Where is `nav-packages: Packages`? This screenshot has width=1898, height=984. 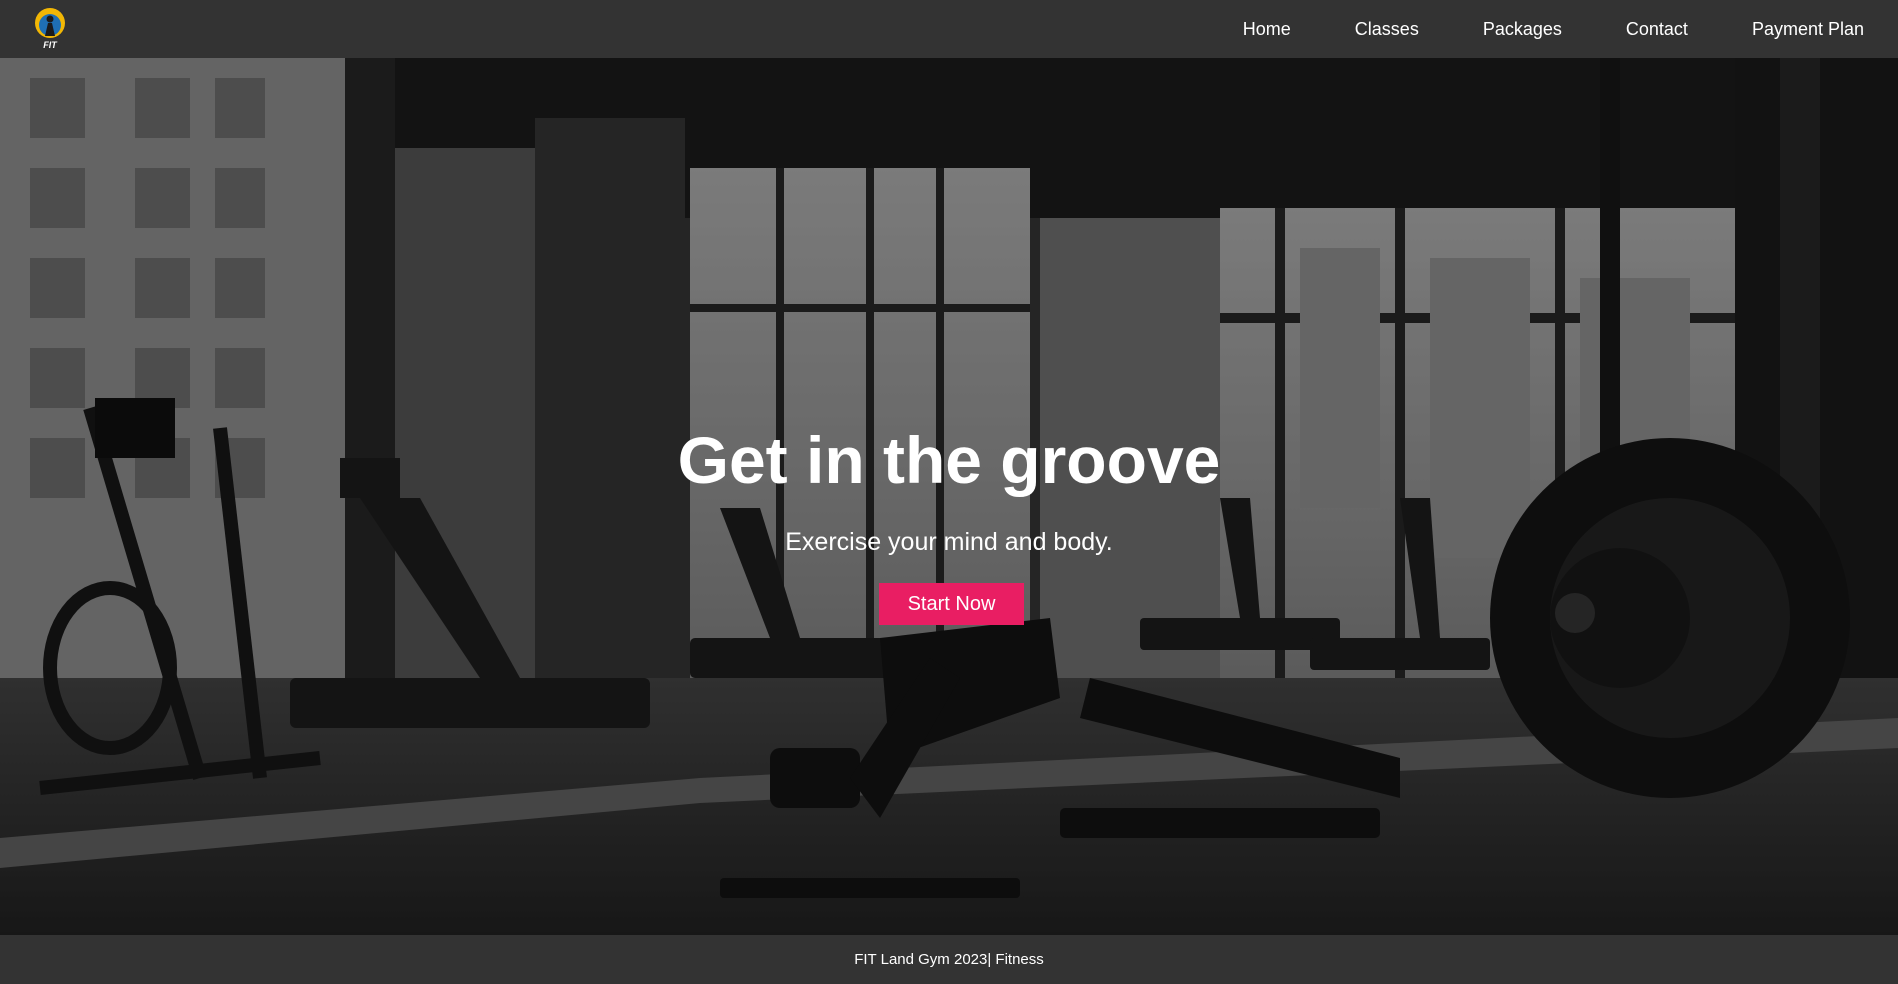 nav-packages: Packages is located at coordinates (1522, 29).